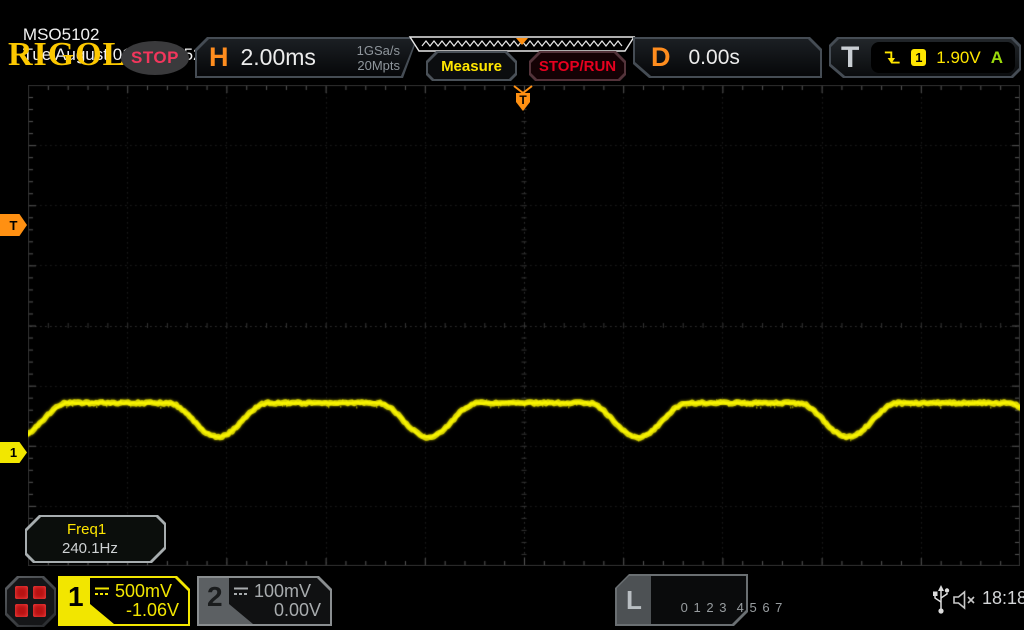 The image size is (1024, 630). I want to click on quick-menu-grid-icon, so click(30, 601).